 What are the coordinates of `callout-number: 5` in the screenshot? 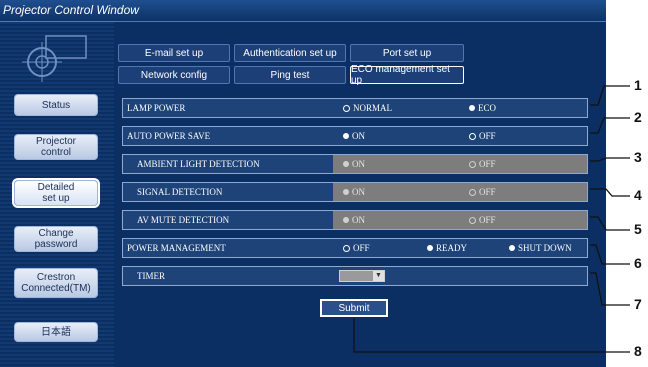 It's located at (638, 229).